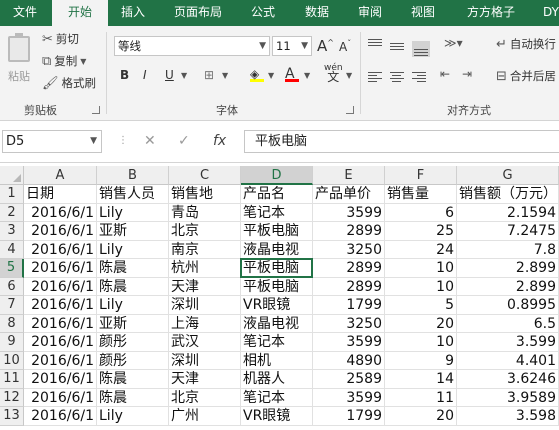 The width and height of the screenshot is (559, 430). Describe the element at coordinates (421, 323) in the screenshot. I see `cell-f8: 20` at that location.